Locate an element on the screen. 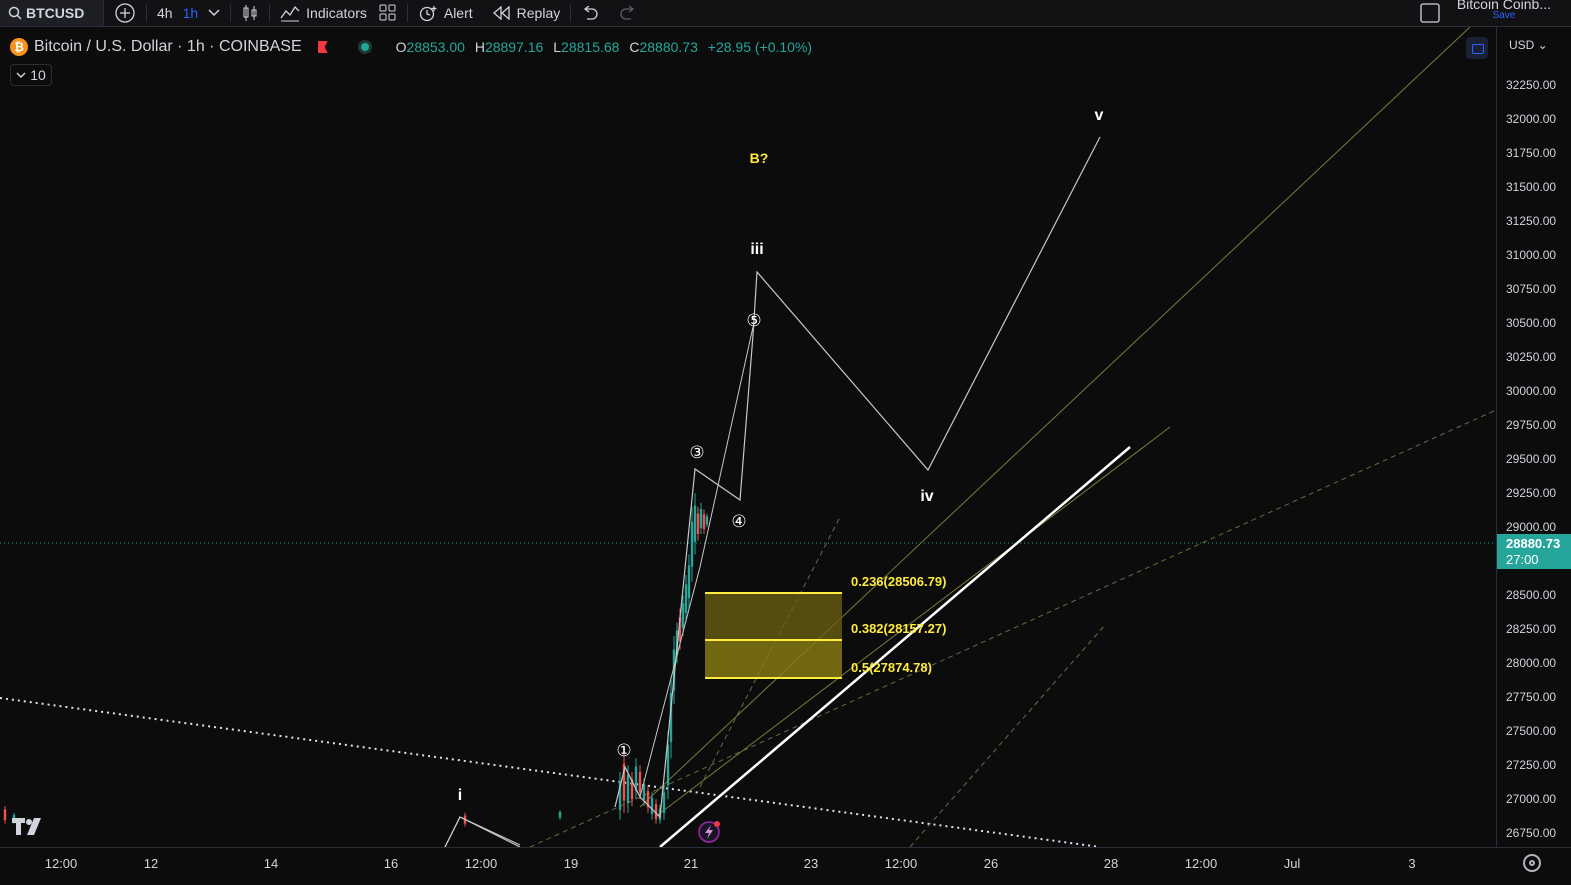 The height and width of the screenshot is (885, 1571). price-tick-label: 28000.00 is located at coordinates (1531, 663).